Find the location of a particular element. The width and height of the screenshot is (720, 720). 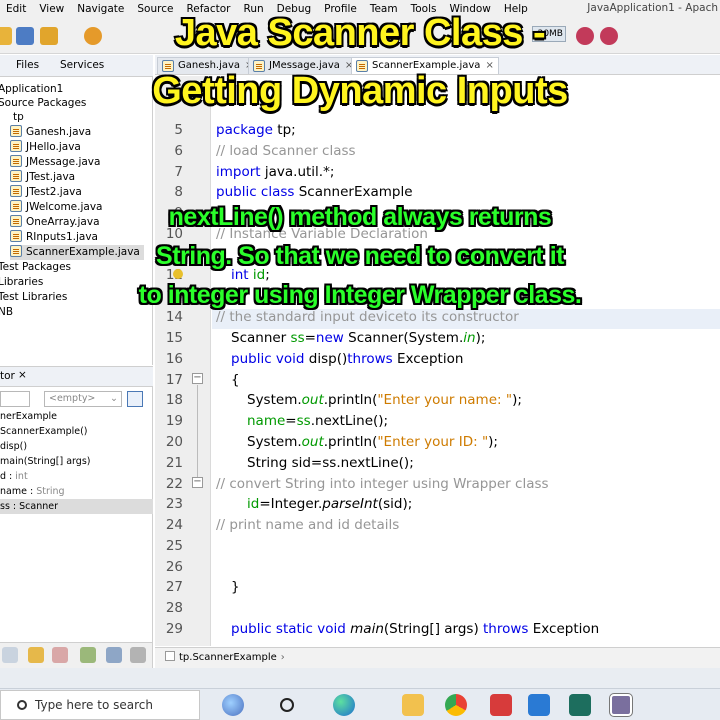

search-icon is located at coordinates (22, 705).